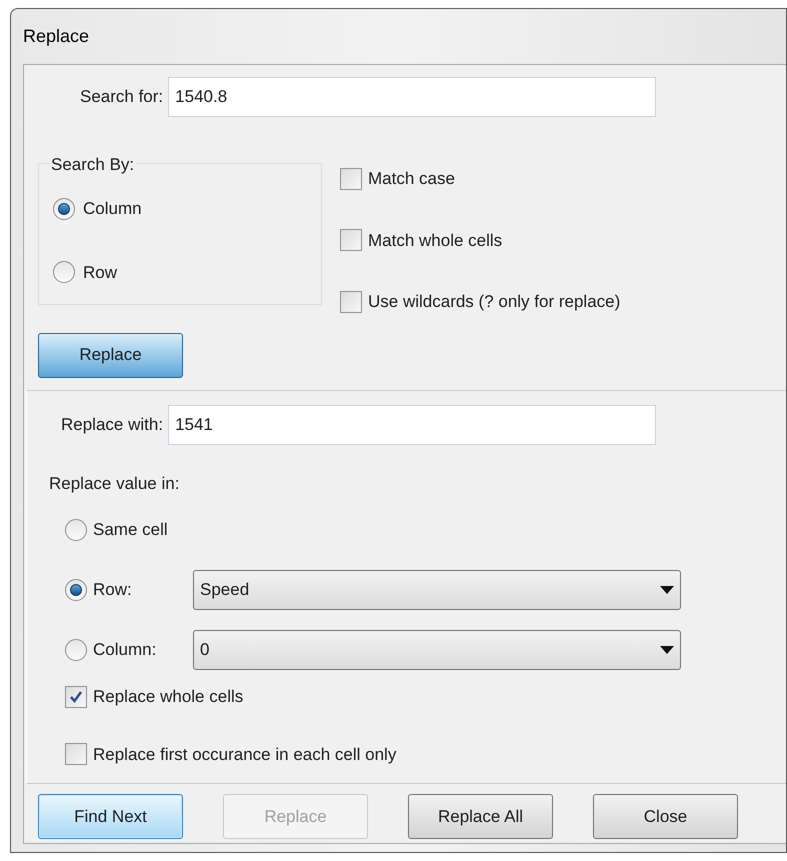 The width and height of the screenshot is (787, 861). Describe the element at coordinates (131, 530) in the screenshot. I see `radio-label: Same cell` at that location.